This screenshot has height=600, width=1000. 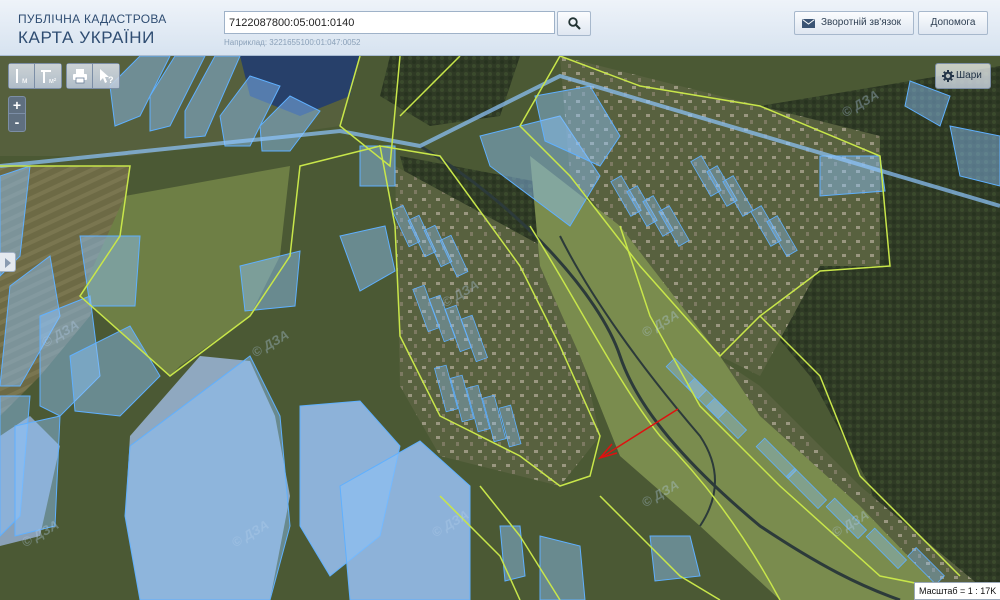 I want to click on side-panel-toggle, so click(x=8, y=262).